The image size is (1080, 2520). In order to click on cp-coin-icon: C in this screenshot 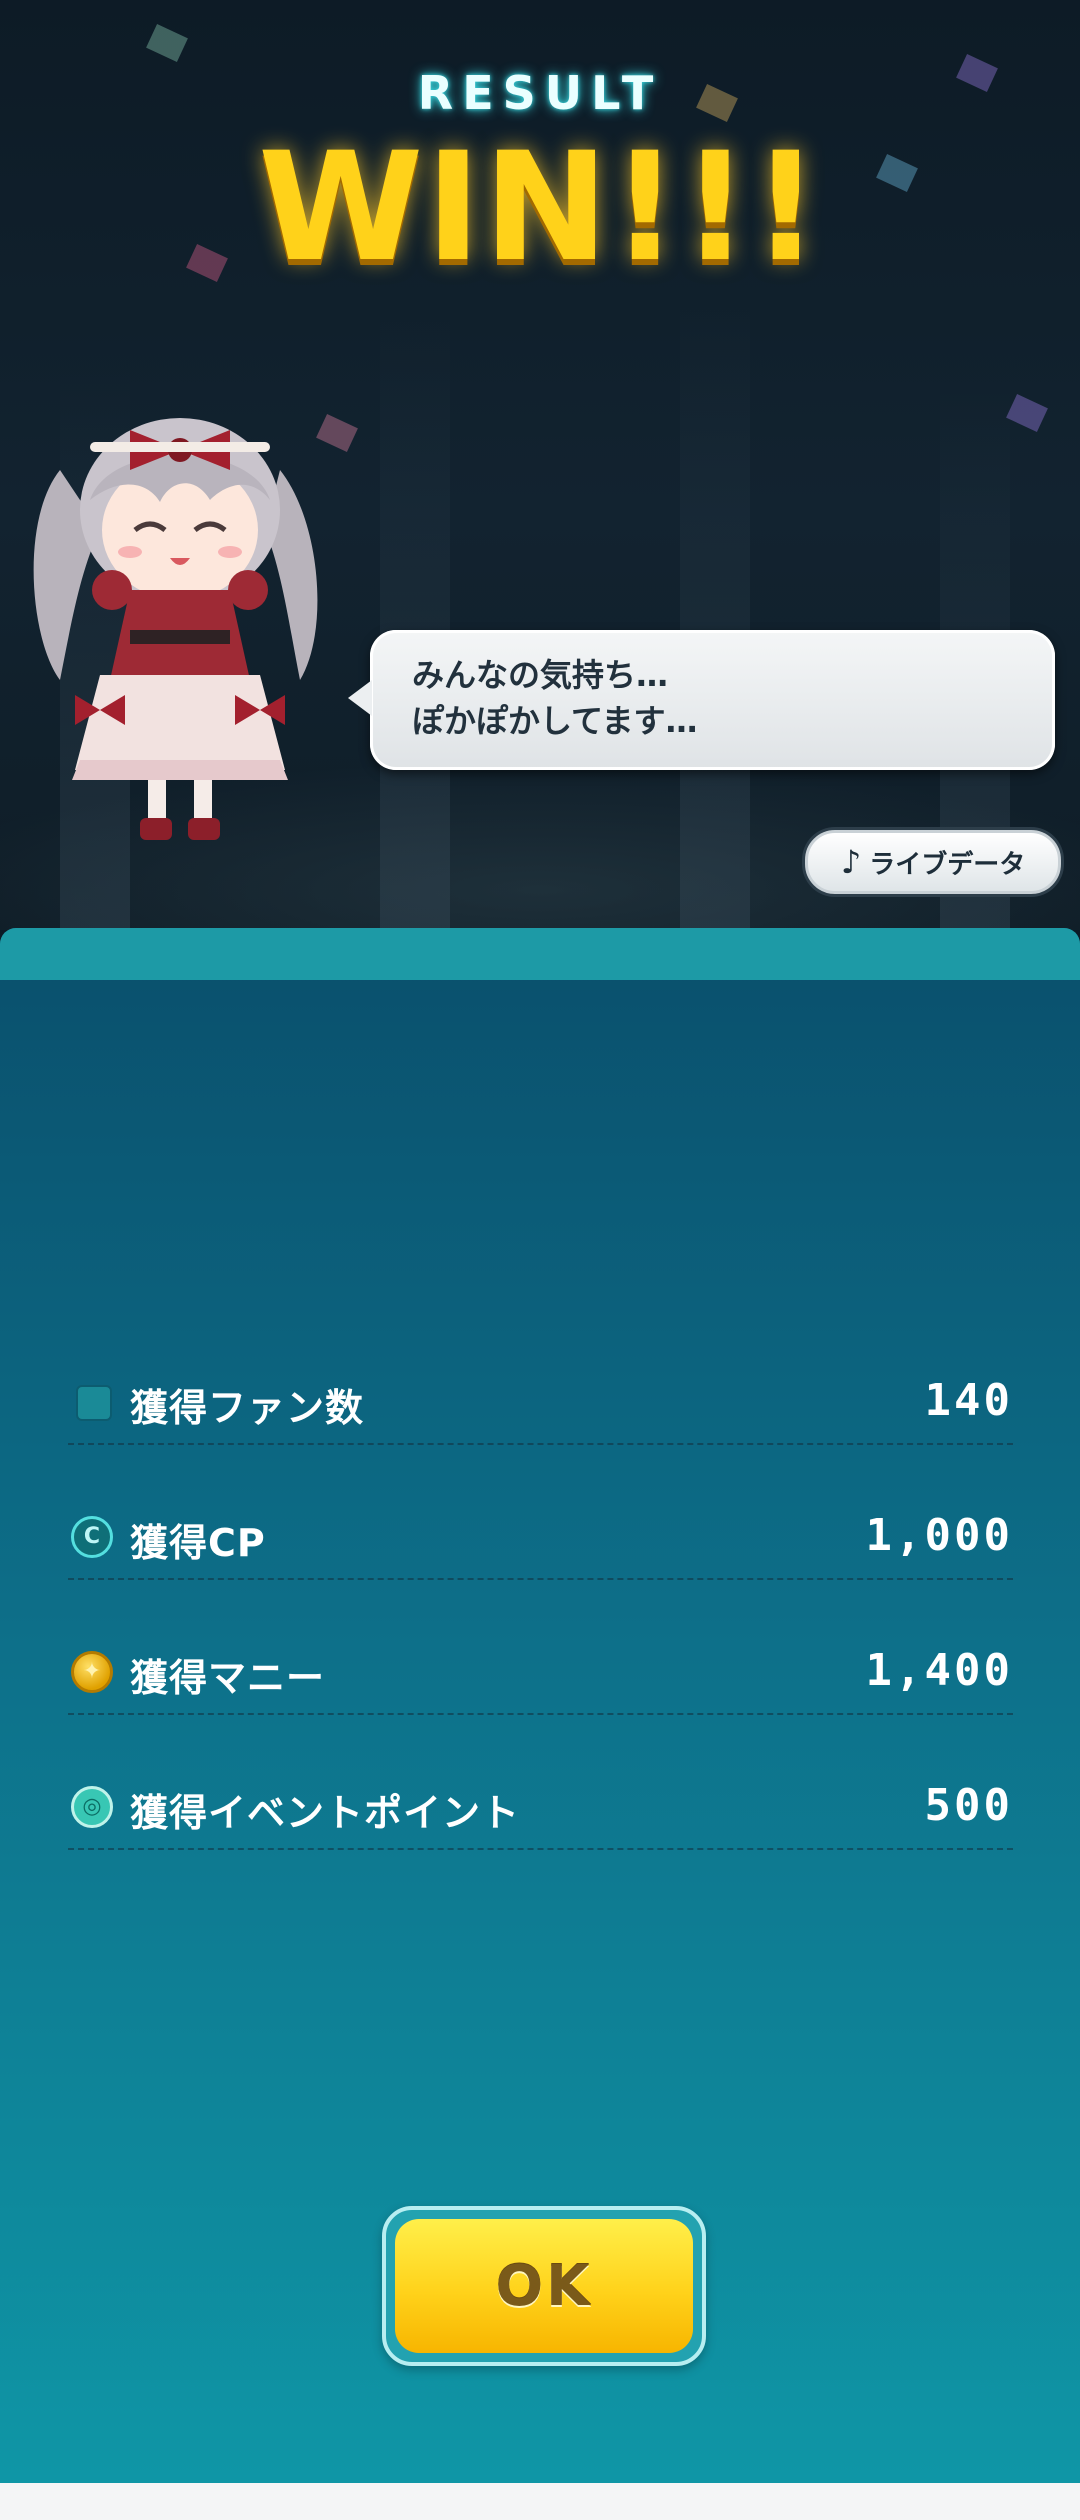, I will do `click(92, 1537)`.